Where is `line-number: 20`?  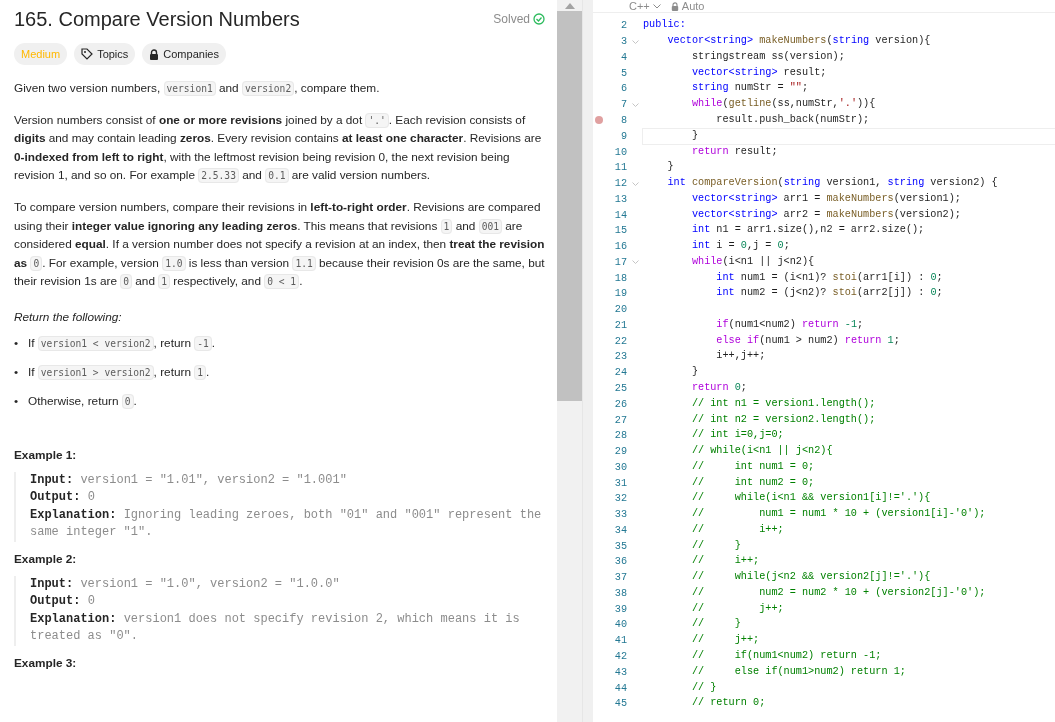 line-number: 20 is located at coordinates (620, 310).